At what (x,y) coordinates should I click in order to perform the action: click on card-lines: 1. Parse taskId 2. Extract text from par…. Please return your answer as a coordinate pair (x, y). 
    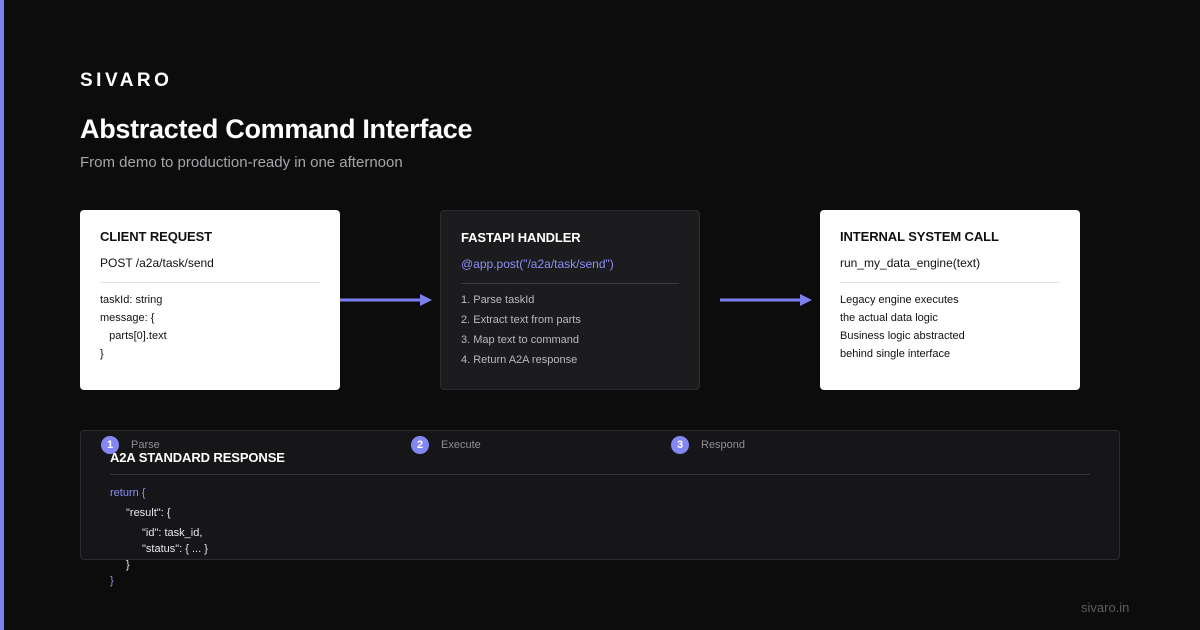
    Looking at the image, I should click on (570, 330).